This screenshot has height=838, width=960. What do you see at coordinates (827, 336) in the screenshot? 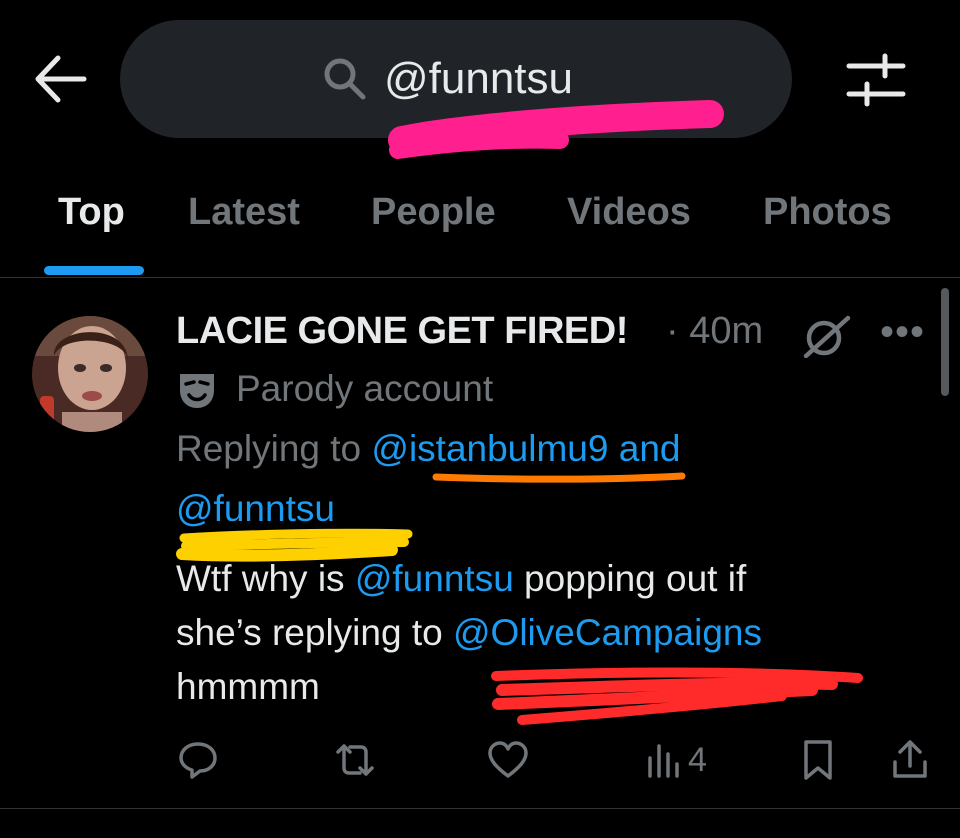
I see `grok-icon` at bounding box center [827, 336].